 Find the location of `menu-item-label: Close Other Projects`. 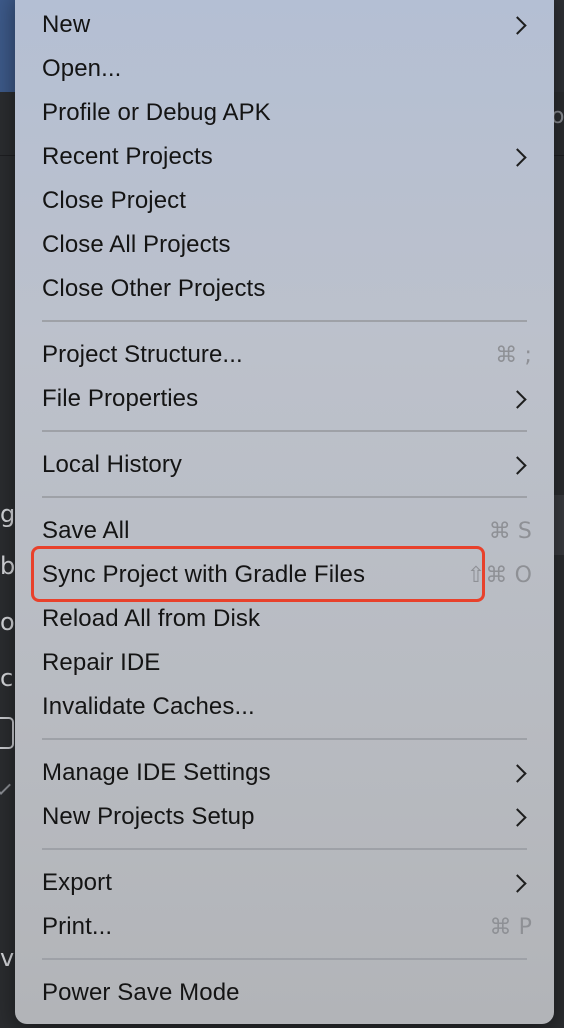

menu-item-label: Close Other Projects is located at coordinates (154, 288).